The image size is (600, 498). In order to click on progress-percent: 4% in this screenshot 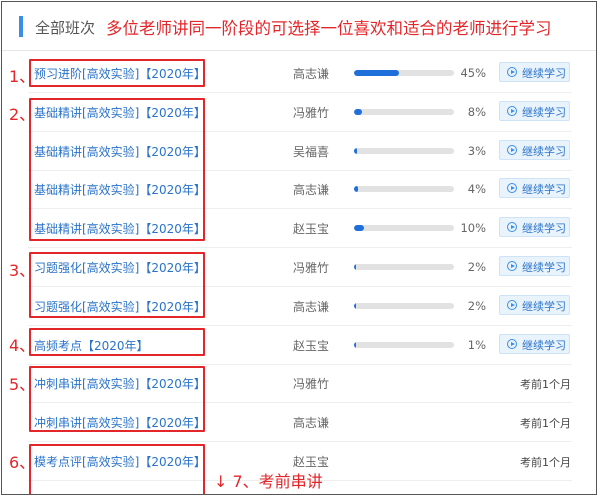, I will do `click(476, 189)`.